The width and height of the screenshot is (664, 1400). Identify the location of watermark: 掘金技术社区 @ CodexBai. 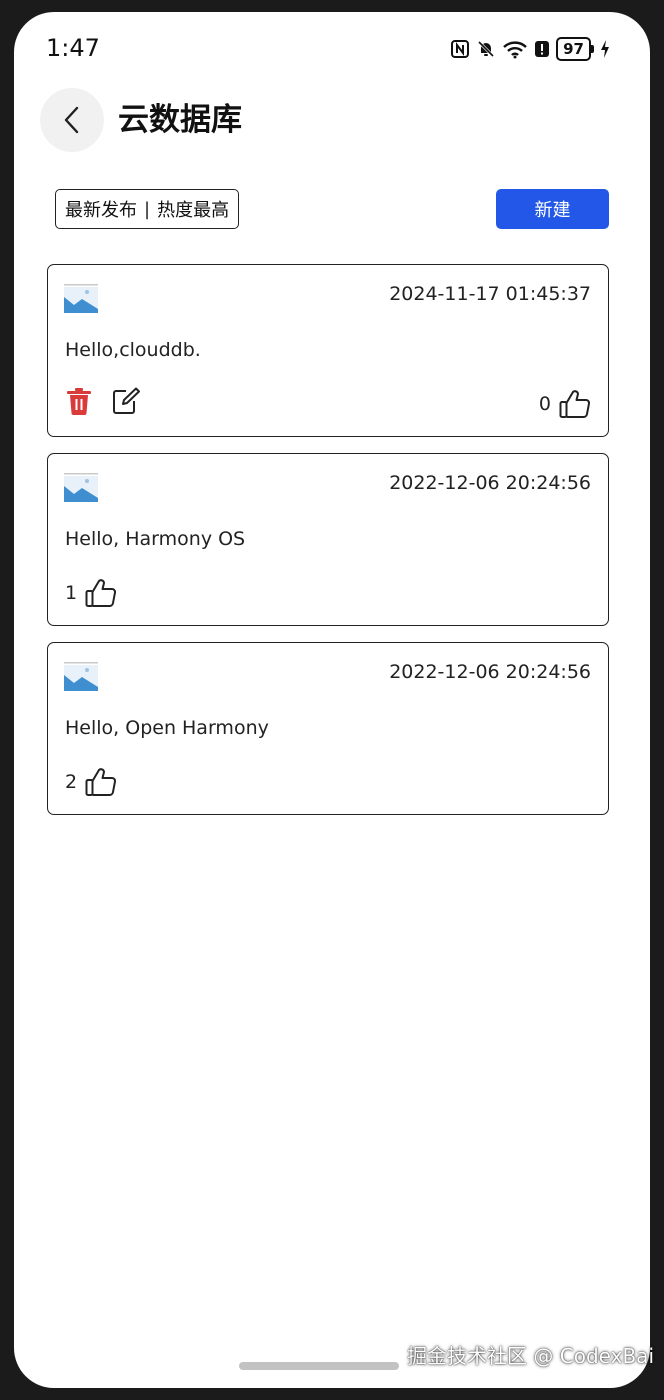
(530, 1356).